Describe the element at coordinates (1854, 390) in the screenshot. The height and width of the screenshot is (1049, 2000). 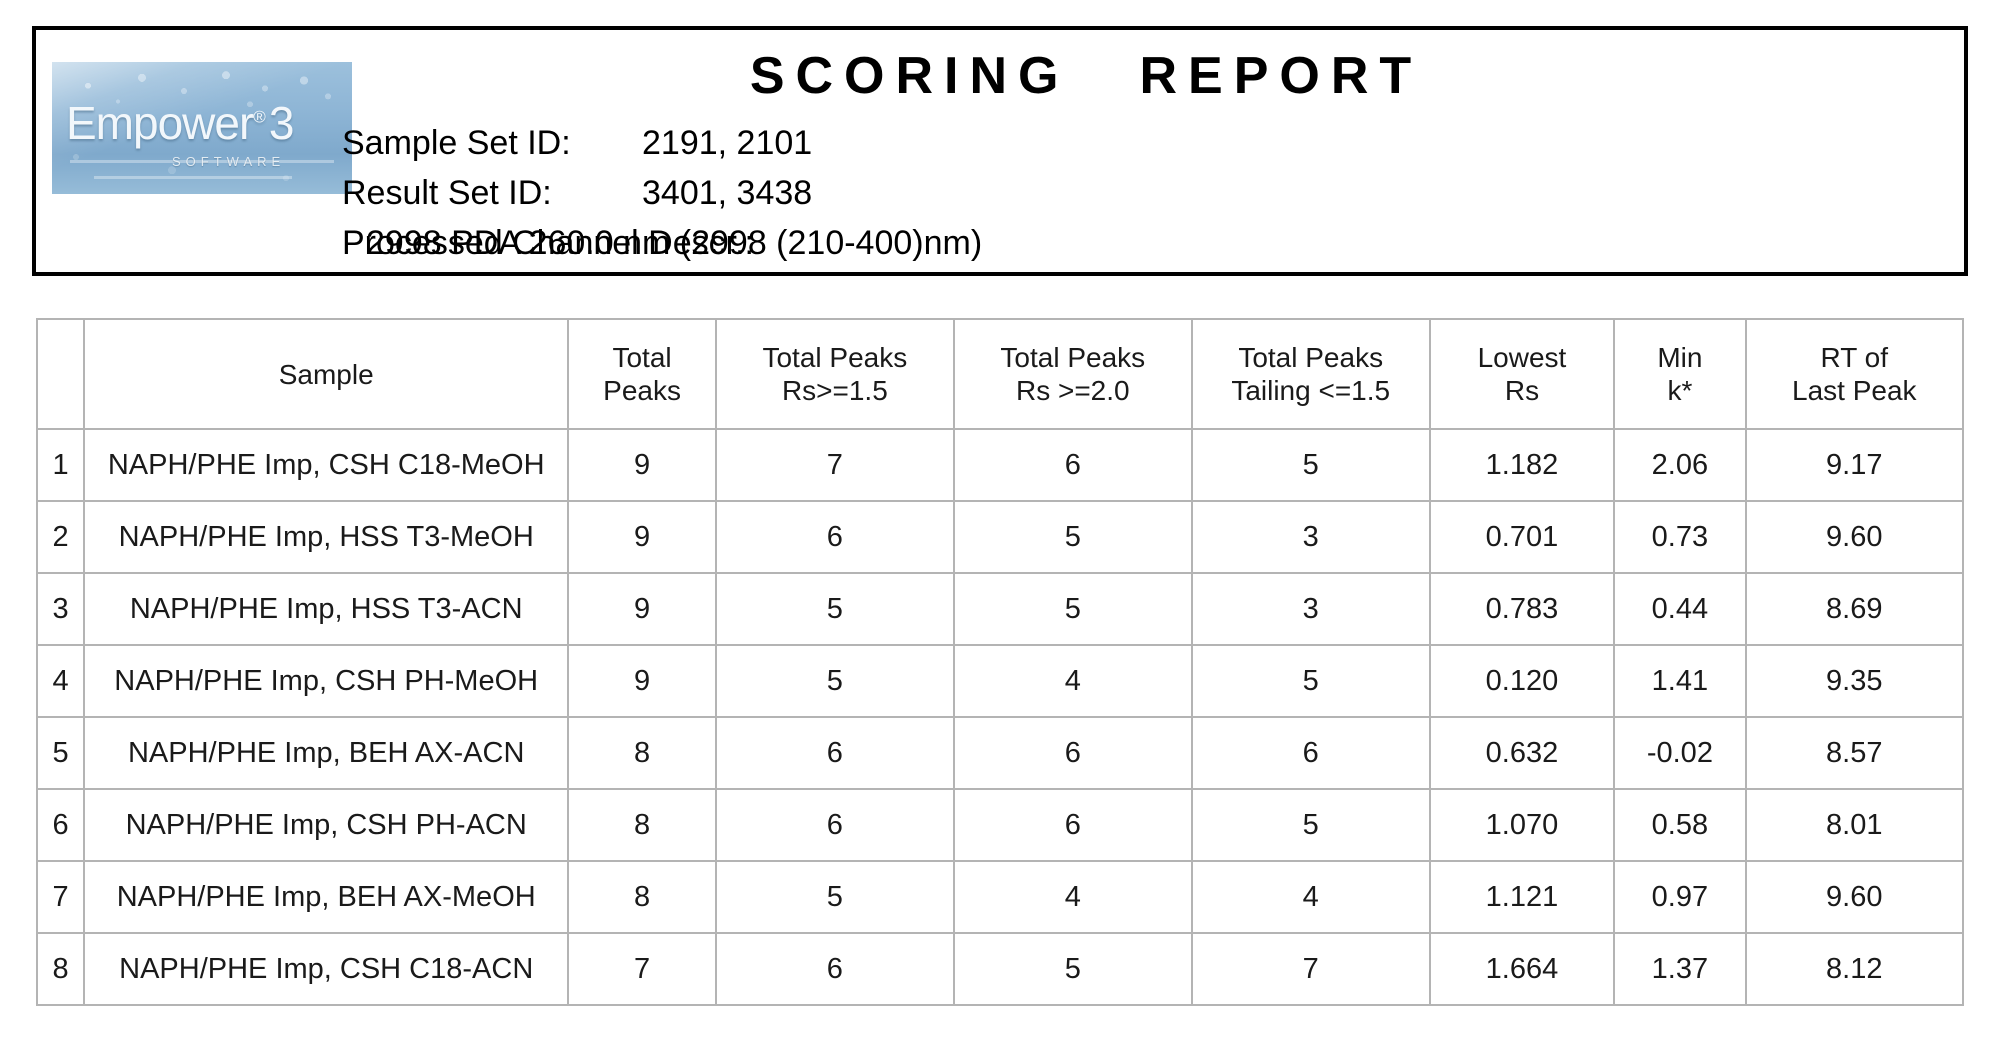
I see `column-header-rt-last-peak-line2: Last Peak` at that location.